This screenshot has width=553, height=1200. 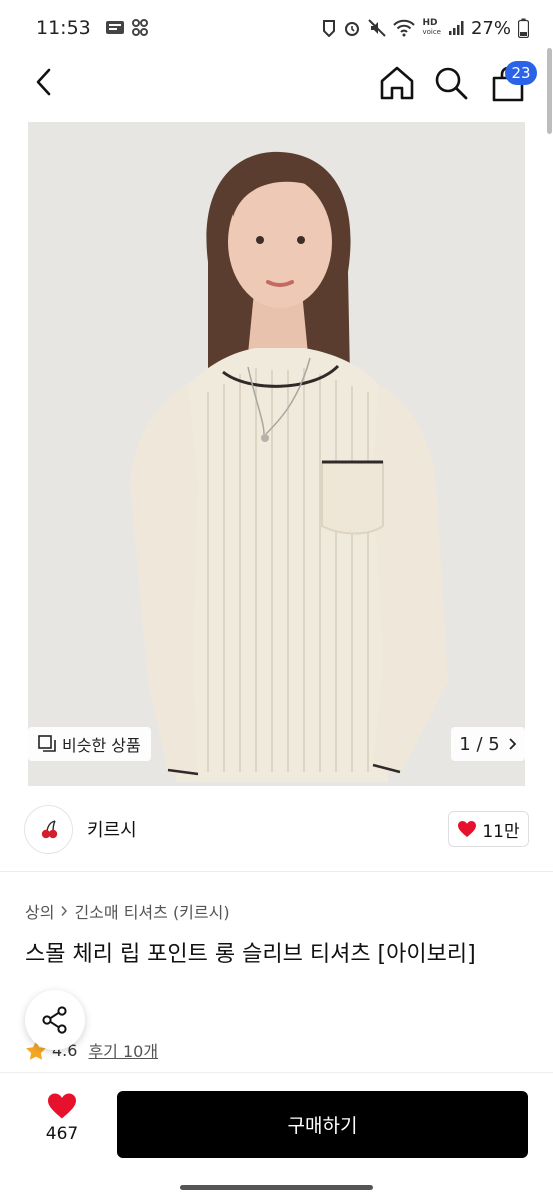 I want to click on cherry-icon, so click(x=49, y=829).